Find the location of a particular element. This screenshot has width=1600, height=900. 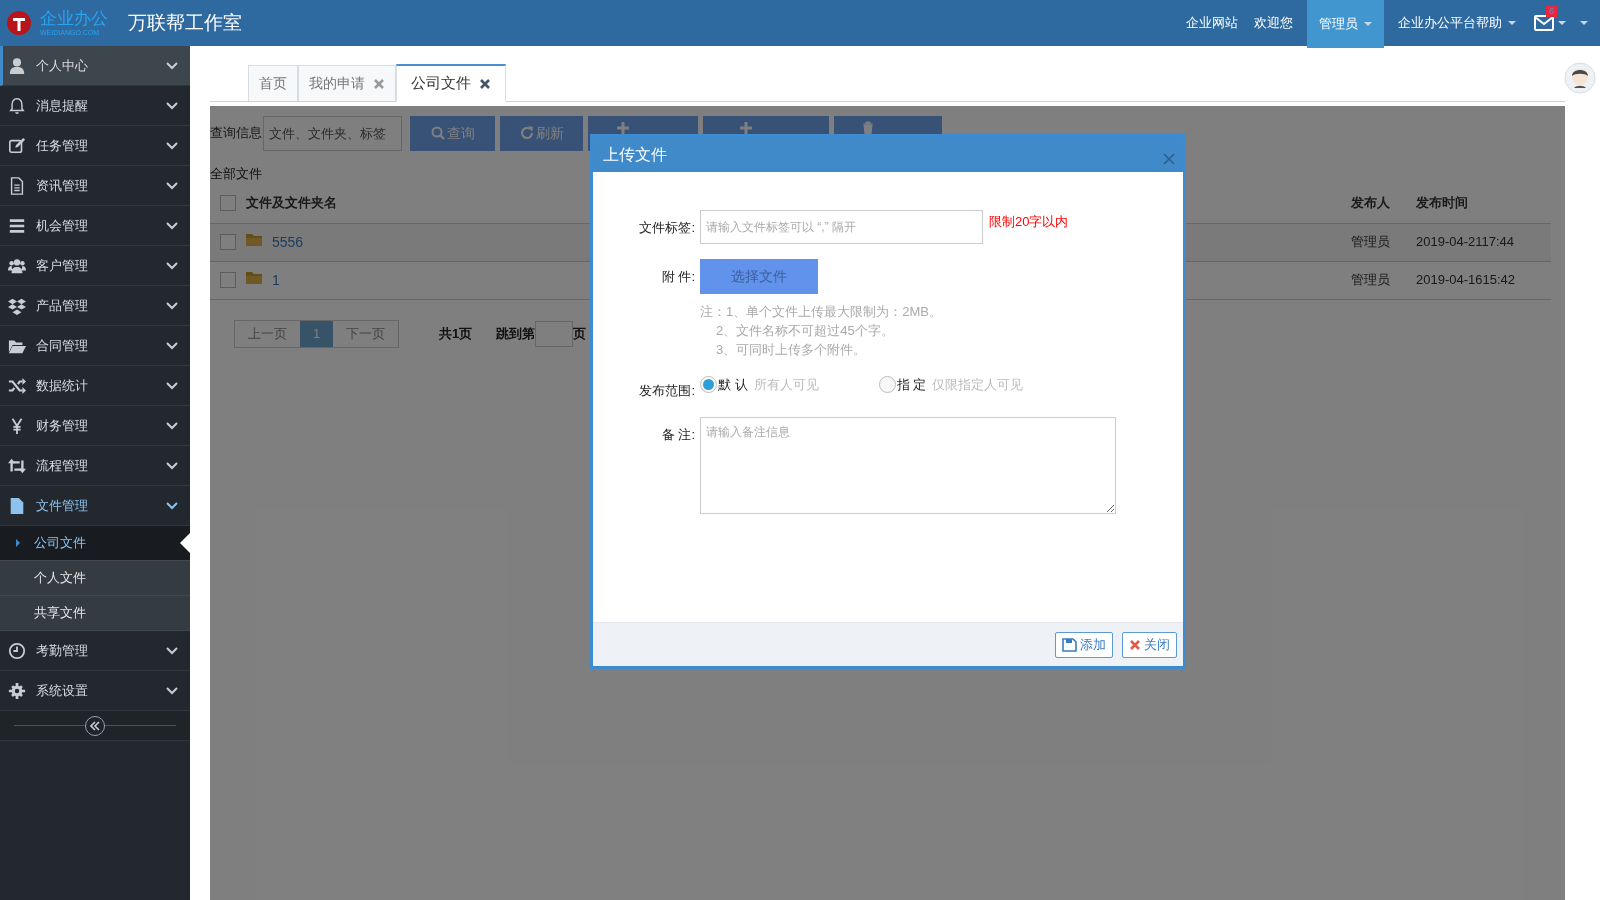

tab: 首页 is located at coordinates (273, 83).